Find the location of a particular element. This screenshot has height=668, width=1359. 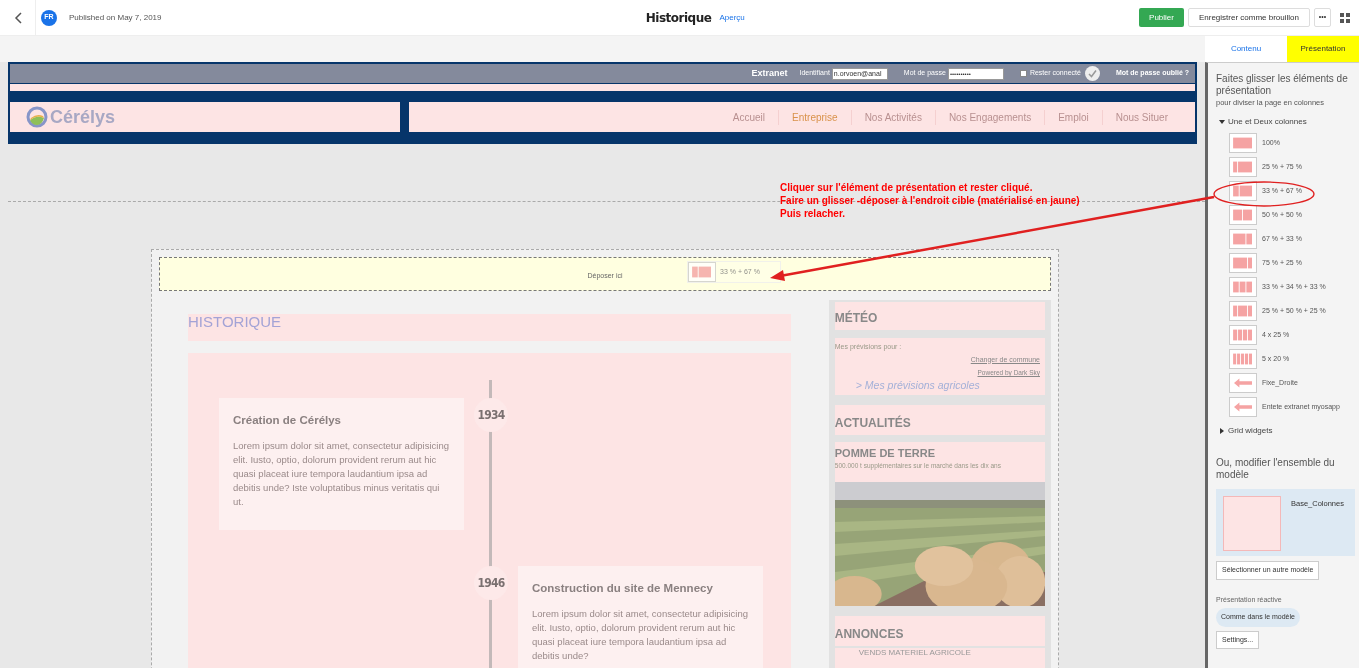

save-draft-button: Enregistrer comme brouillon is located at coordinates (1248, 17).